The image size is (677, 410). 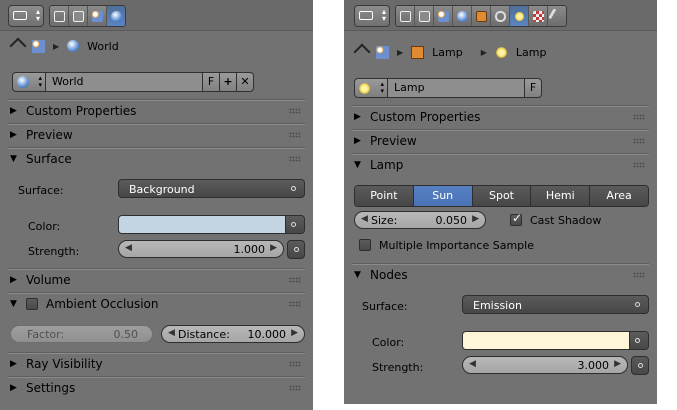 I want to click on section-nodes: ▼ Nodes, so click(x=500, y=275).